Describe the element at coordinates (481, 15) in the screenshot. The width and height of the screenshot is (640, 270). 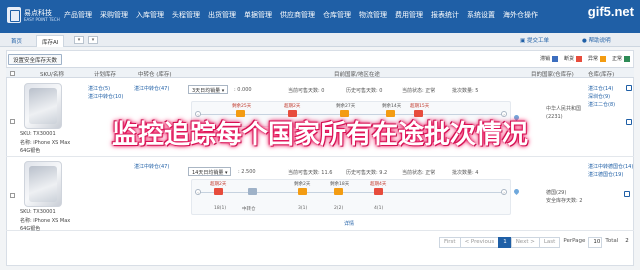
I see `menu-item-settings: 系统设置` at that location.